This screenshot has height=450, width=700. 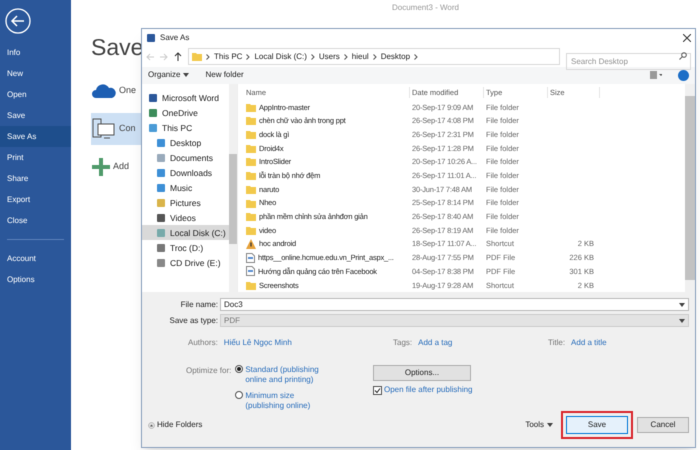 What do you see at coordinates (663, 425) in the screenshot?
I see `cancel-button: Cancel` at bounding box center [663, 425].